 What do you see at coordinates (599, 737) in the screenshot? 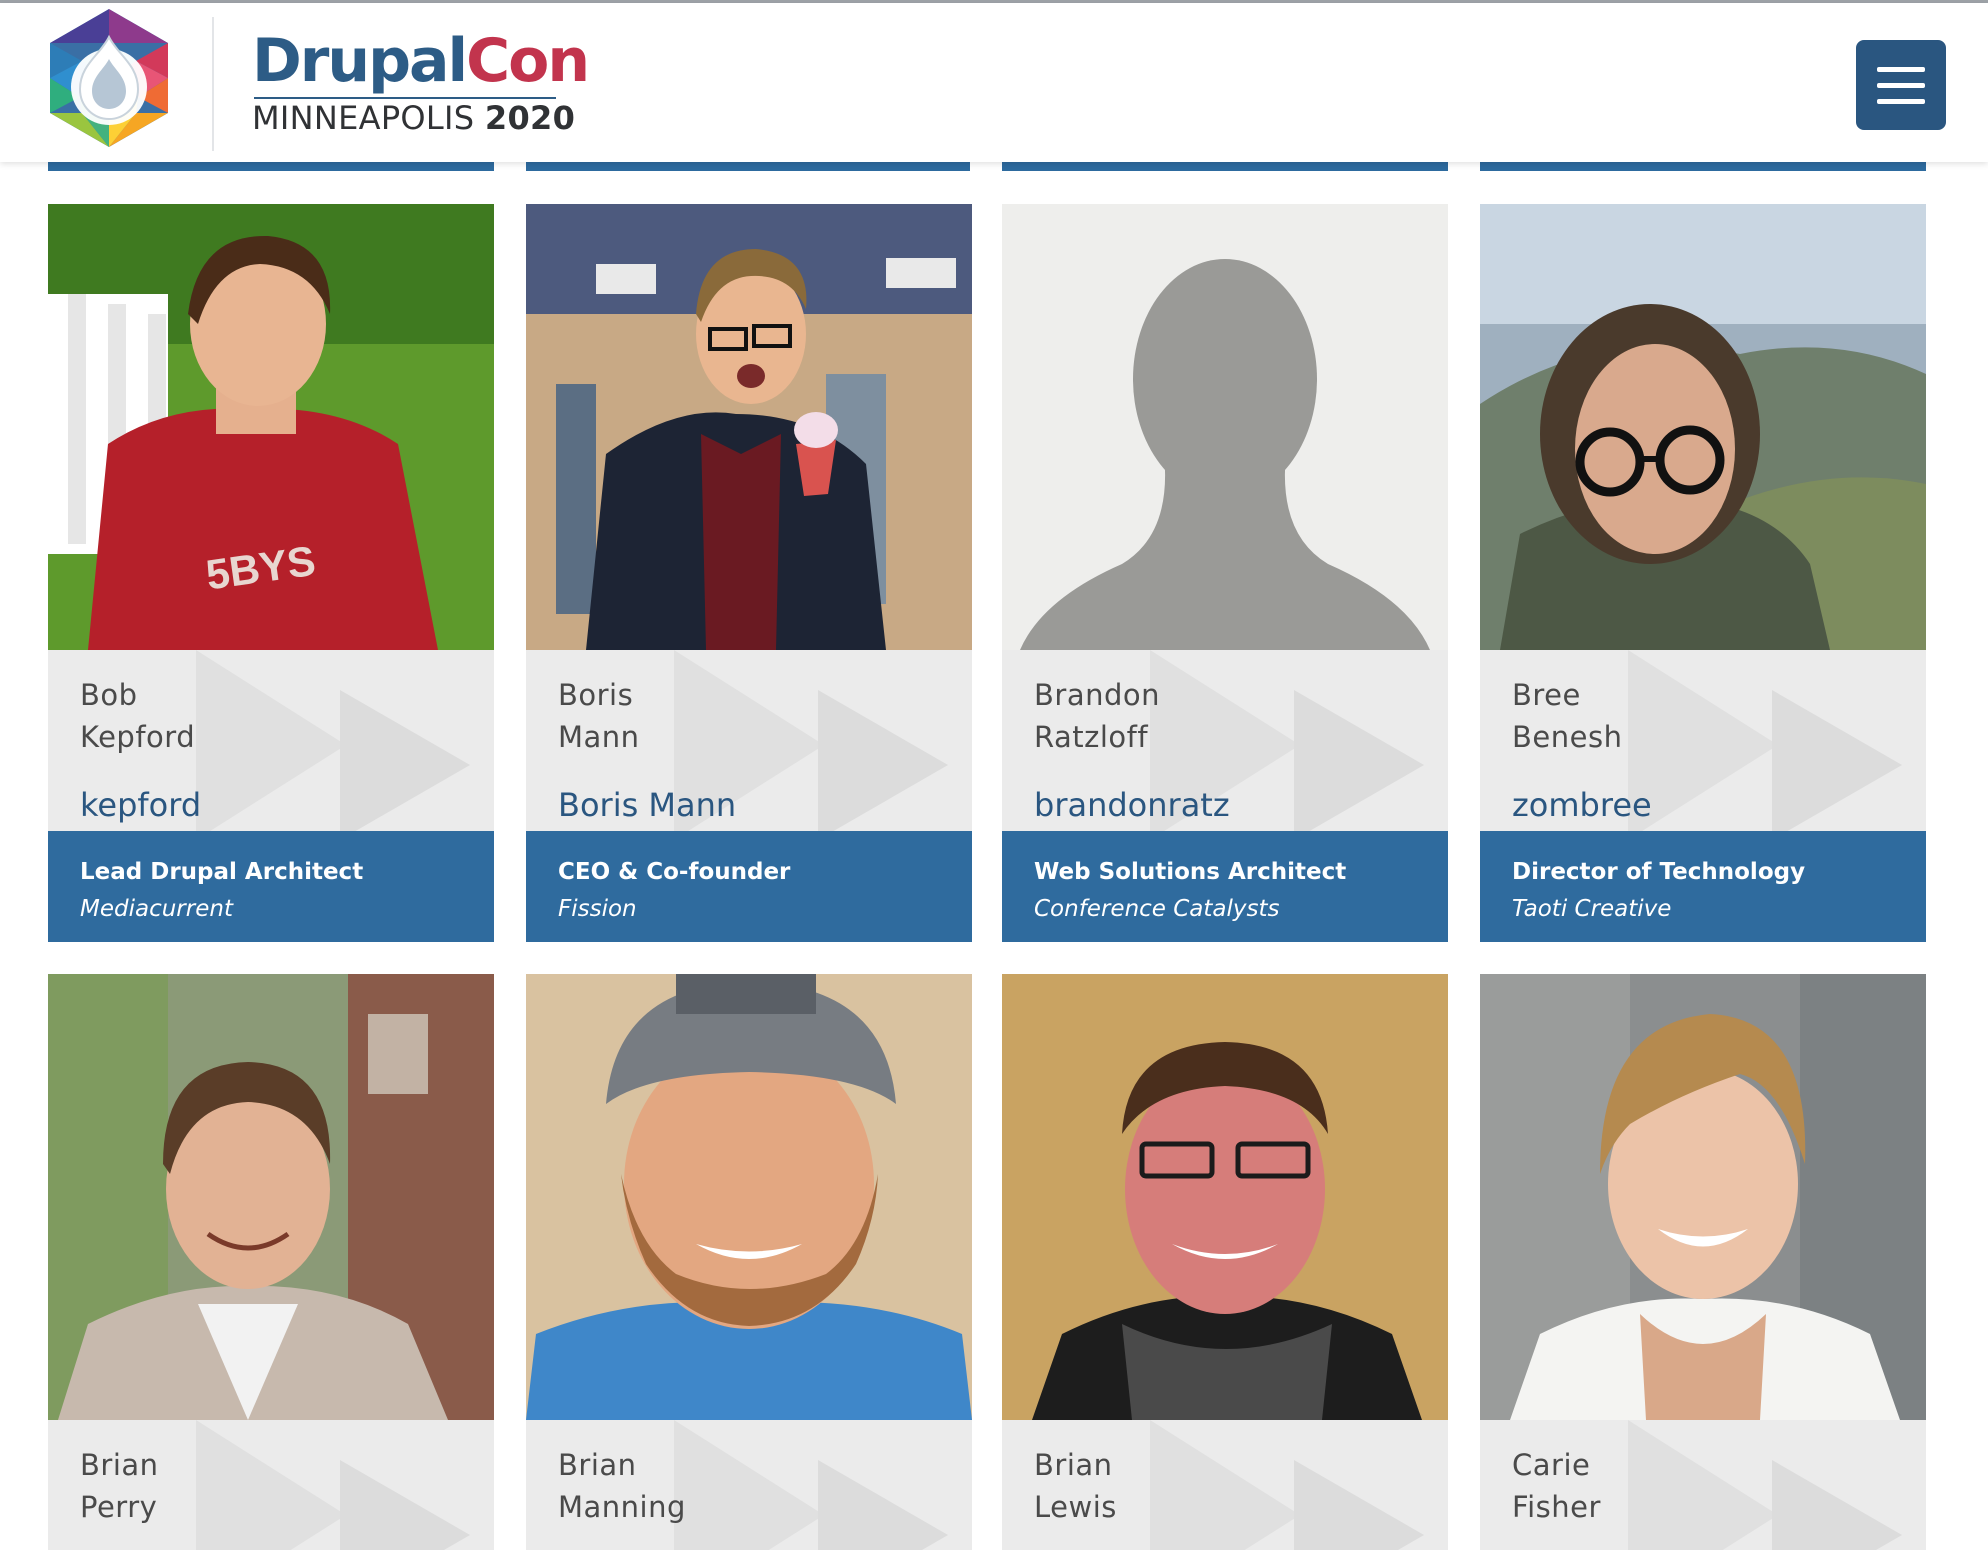
I see `speaker-last-name: Mann` at bounding box center [599, 737].